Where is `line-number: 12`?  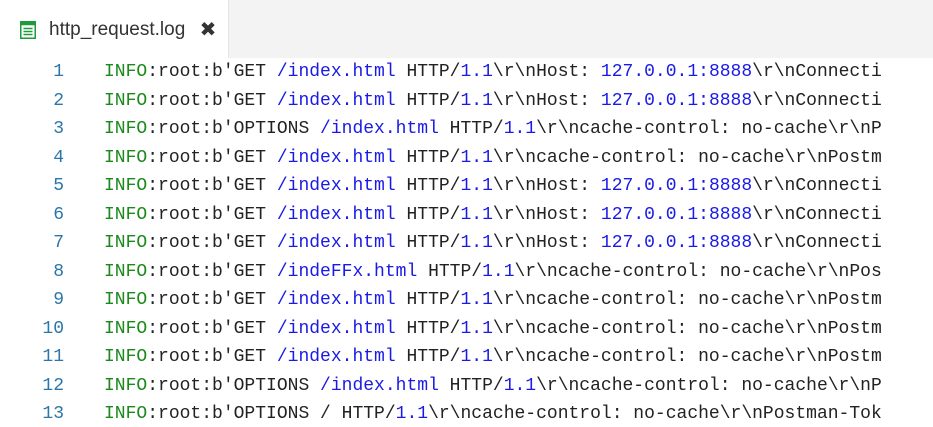
line-number: 12 is located at coordinates (53, 385).